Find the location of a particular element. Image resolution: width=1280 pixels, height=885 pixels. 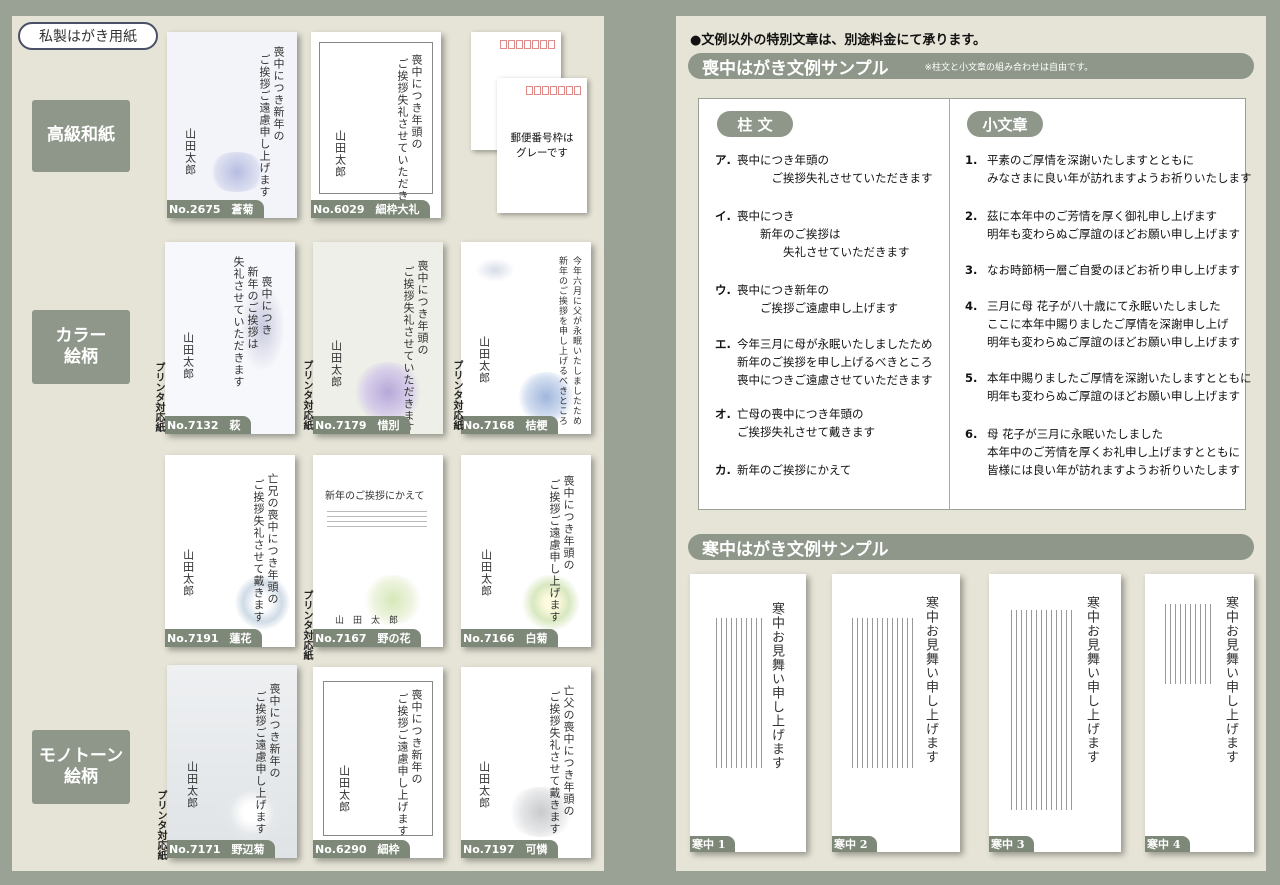

hashira-item: カ. 新年のご挨拶にかえて is located at coordinates (783, 470).